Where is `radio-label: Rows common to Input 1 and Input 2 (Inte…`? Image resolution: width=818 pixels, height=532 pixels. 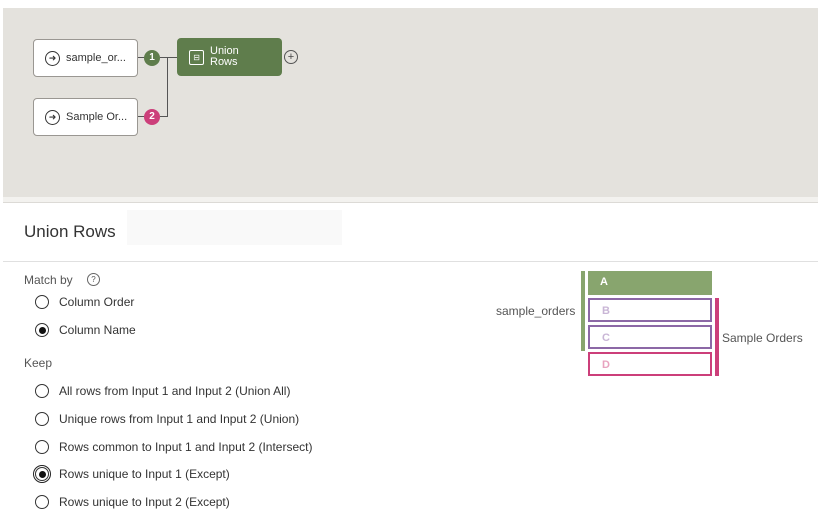
radio-label: Rows common to Input 1 and Input 2 (Inte… is located at coordinates (186, 447).